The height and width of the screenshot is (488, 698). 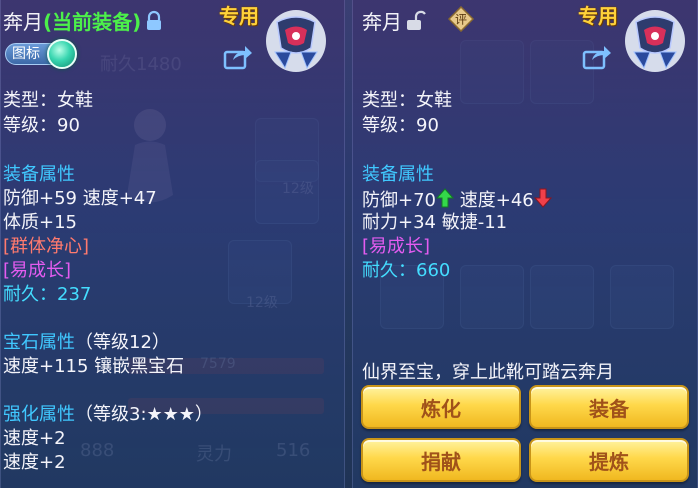 What do you see at coordinates (542, 201) in the screenshot?
I see `arrow-down-icon` at bounding box center [542, 201].